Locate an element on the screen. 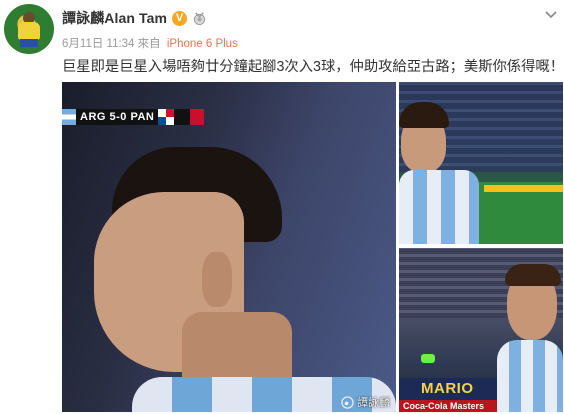  author-name: 譚詠麟Alan Tam is located at coordinates (114, 18).